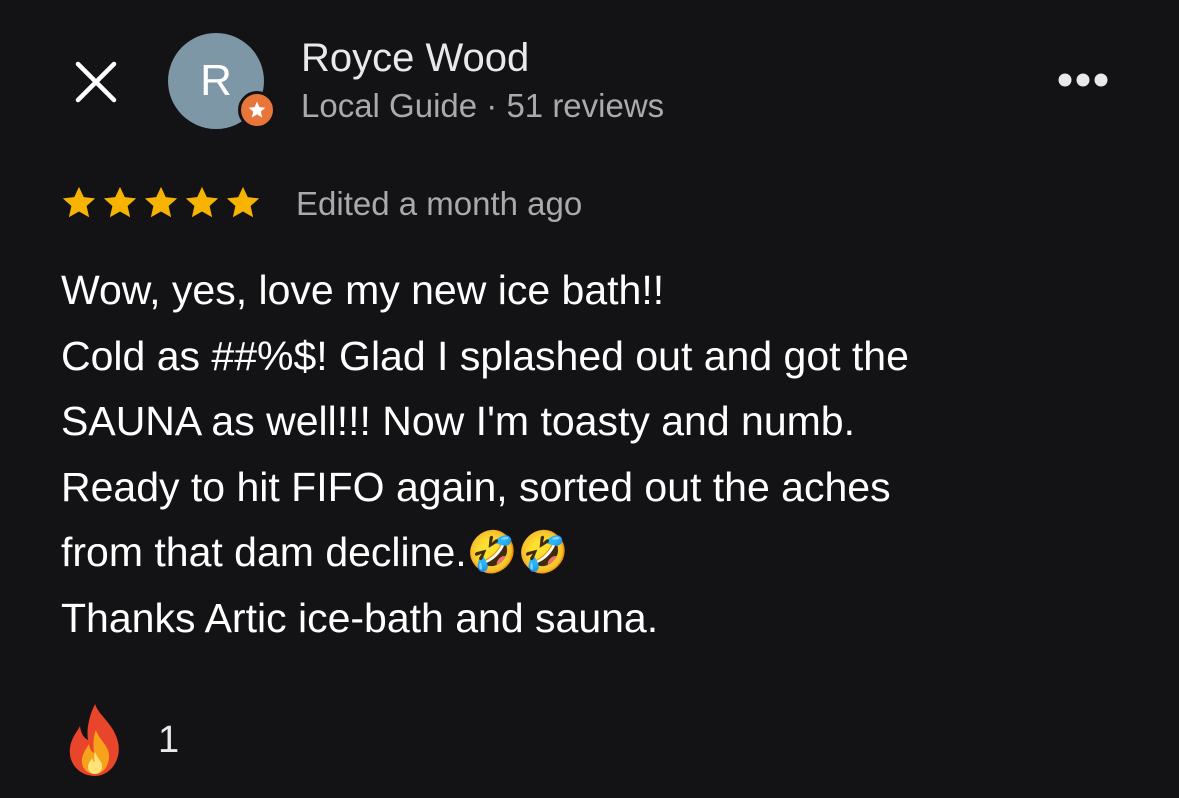  I want to click on review-line-6: Thanks Artic ice-bath and sauna., so click(360, 617).